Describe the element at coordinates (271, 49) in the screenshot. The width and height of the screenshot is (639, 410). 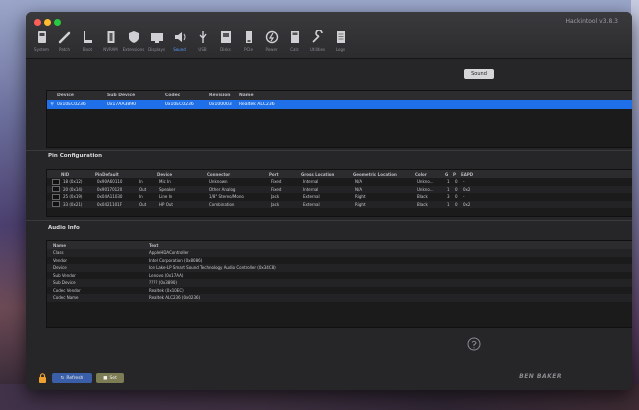
I see `tab-label: Power` at that location.